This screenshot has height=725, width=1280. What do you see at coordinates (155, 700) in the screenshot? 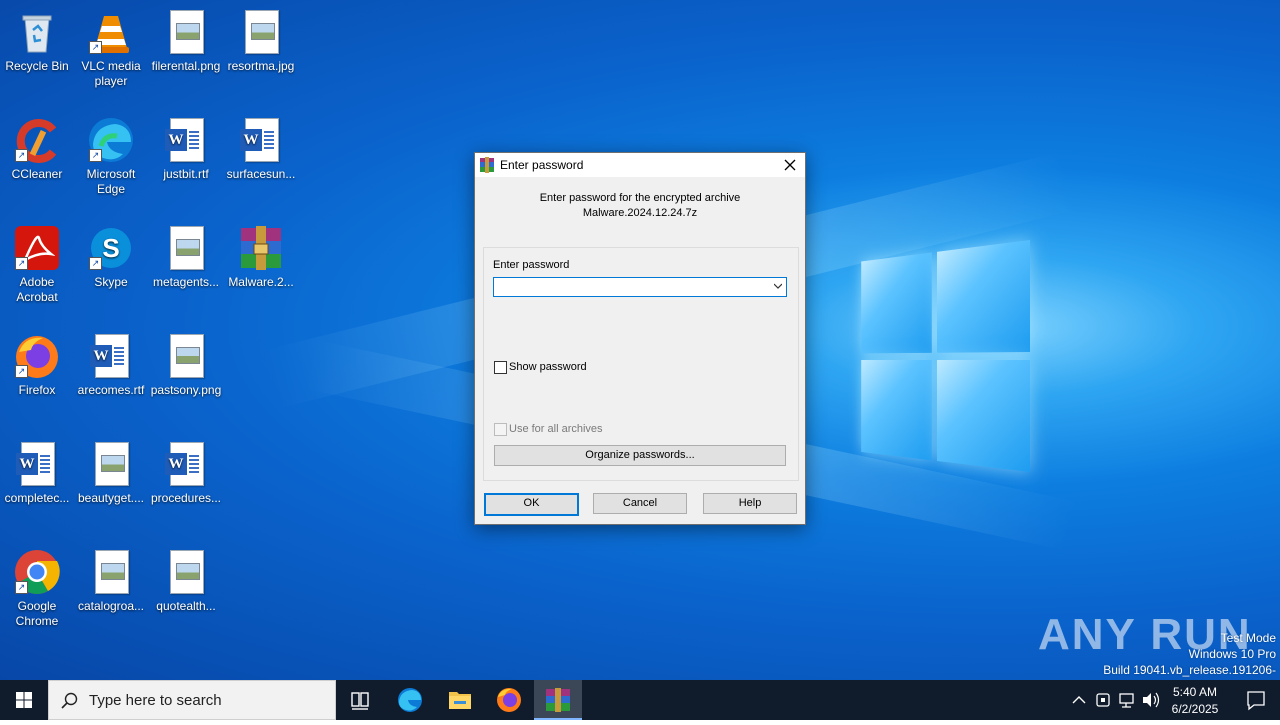
I see `search-placeholder: Type here to search` at bounding box center [155, 700].